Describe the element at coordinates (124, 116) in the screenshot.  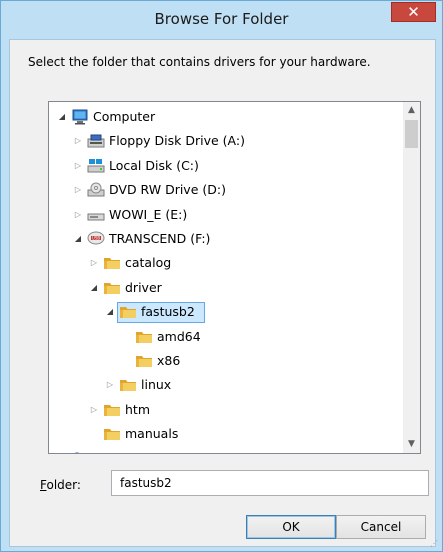
I see `tree-item-label: Computer` at that location.